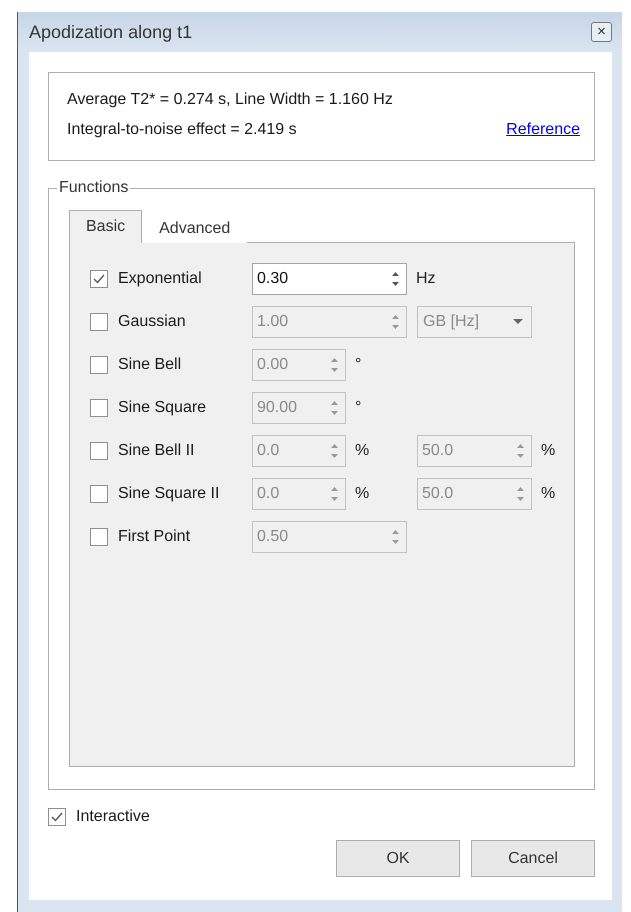 The width and height of the screenshot is (631, 912). Describe the element at coordinates (398, 858) in the screenshot. I see `ok-button: OK` at that location.